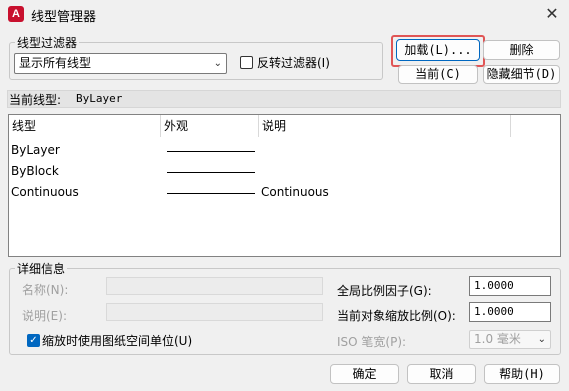 The height and width of the screenshot is (391, 569). What do you see at coordinates (214, 286) in the screenshot?
I see `name-field` at bounding box center [214, 286].